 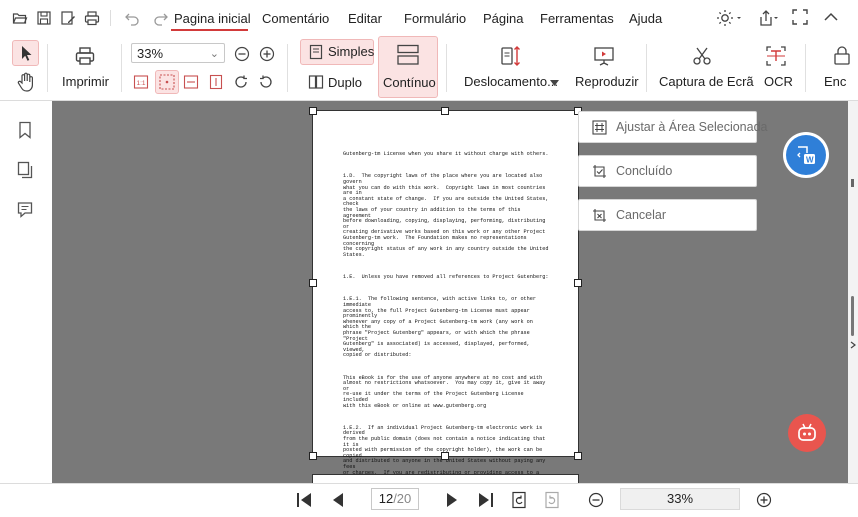 I want to click on ocr-button: OCR, so click(x=776, y=67).